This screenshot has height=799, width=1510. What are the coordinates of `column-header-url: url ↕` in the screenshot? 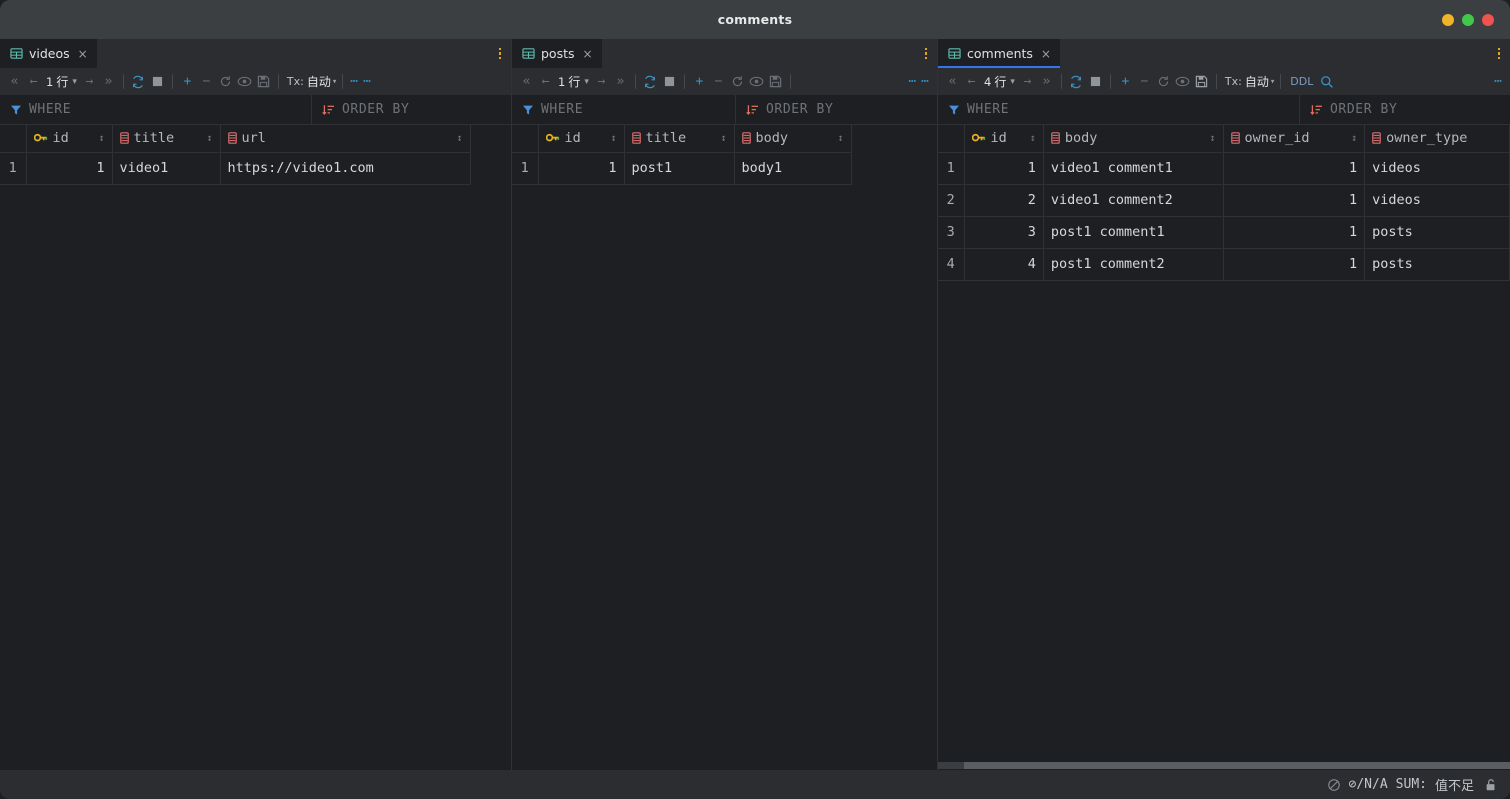 It's located at (345, 139).